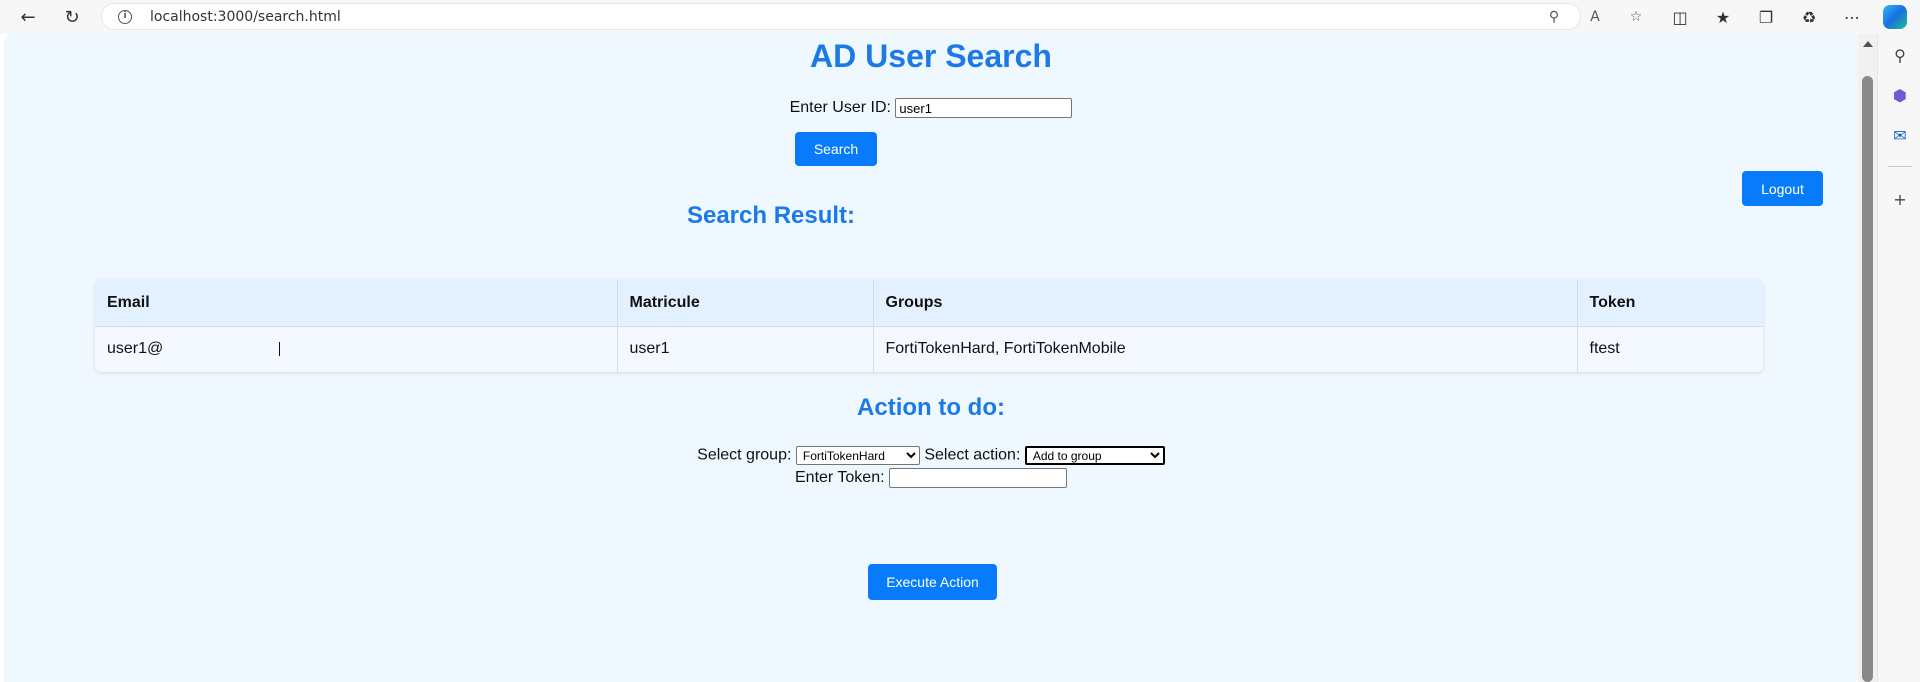  What do you see at coordinates (972, 455) in the screenshot?
I see `action-label: Select action:` at bounding box center [972, 455].